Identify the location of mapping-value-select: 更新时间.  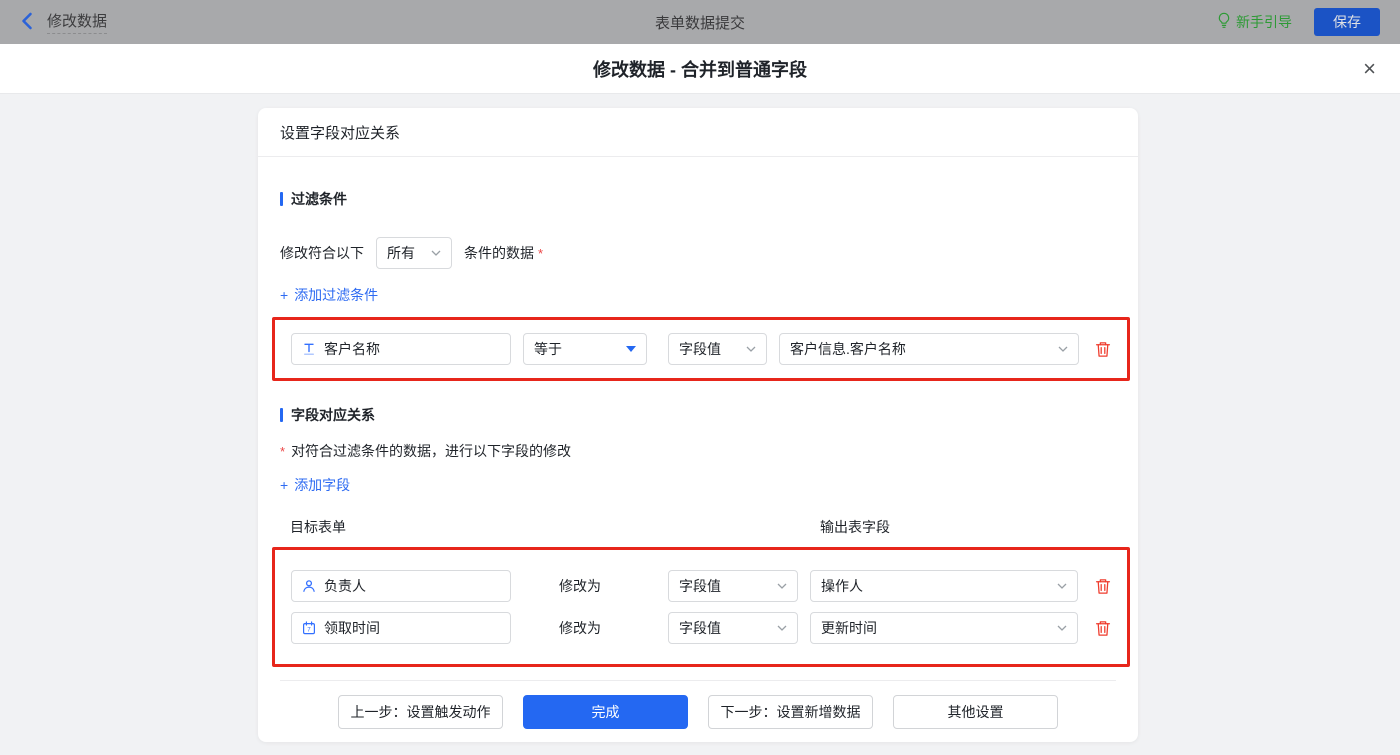
(944, 628).